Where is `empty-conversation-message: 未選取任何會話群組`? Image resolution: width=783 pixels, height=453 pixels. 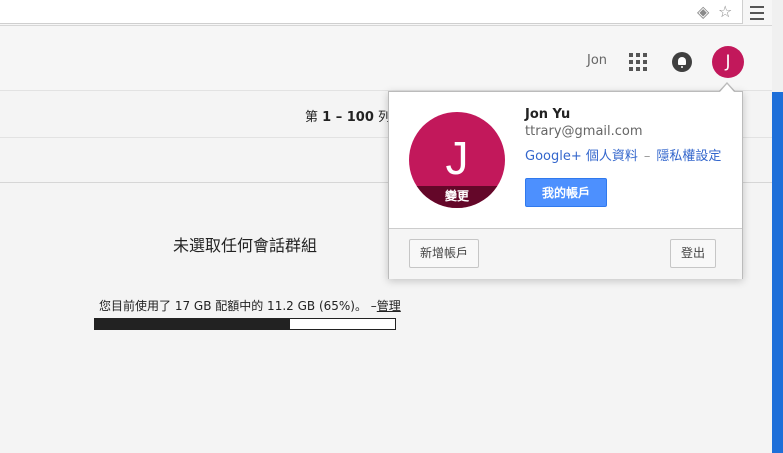 empty-conversation-message: 未選取任何會話群組 is located at coordinates (245, 245).